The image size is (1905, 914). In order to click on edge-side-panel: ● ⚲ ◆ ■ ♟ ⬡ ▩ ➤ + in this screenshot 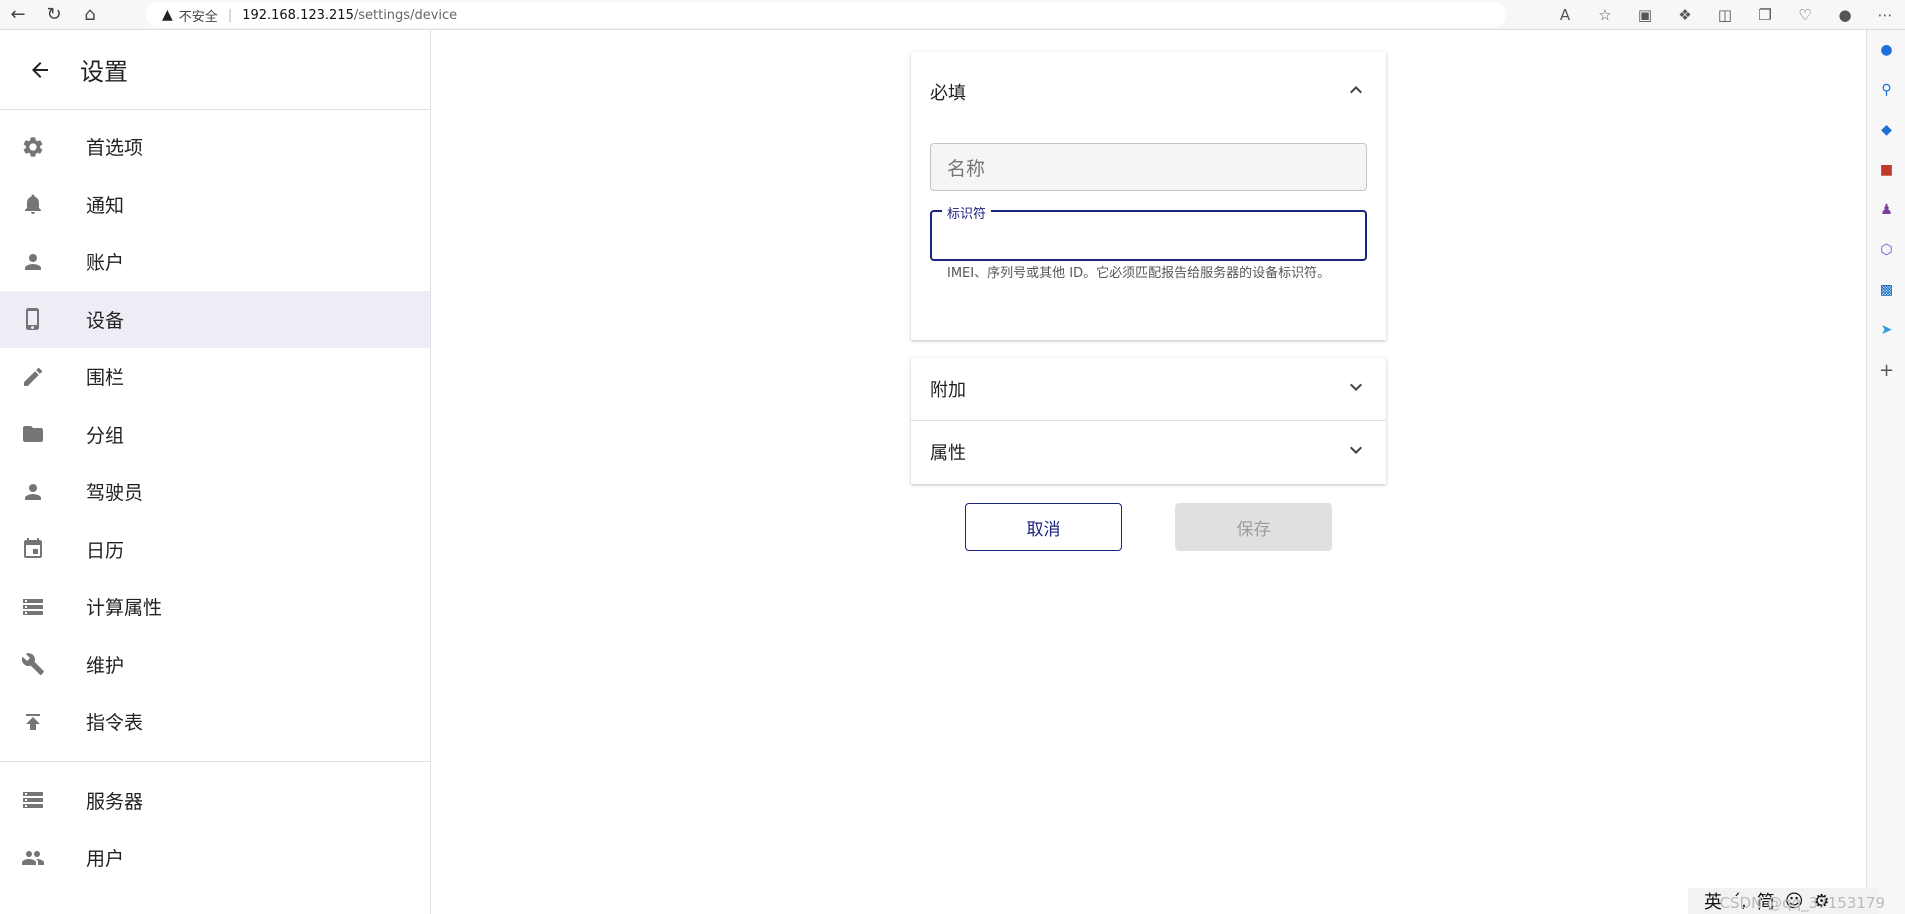, I will do `click(1885, 472)`.